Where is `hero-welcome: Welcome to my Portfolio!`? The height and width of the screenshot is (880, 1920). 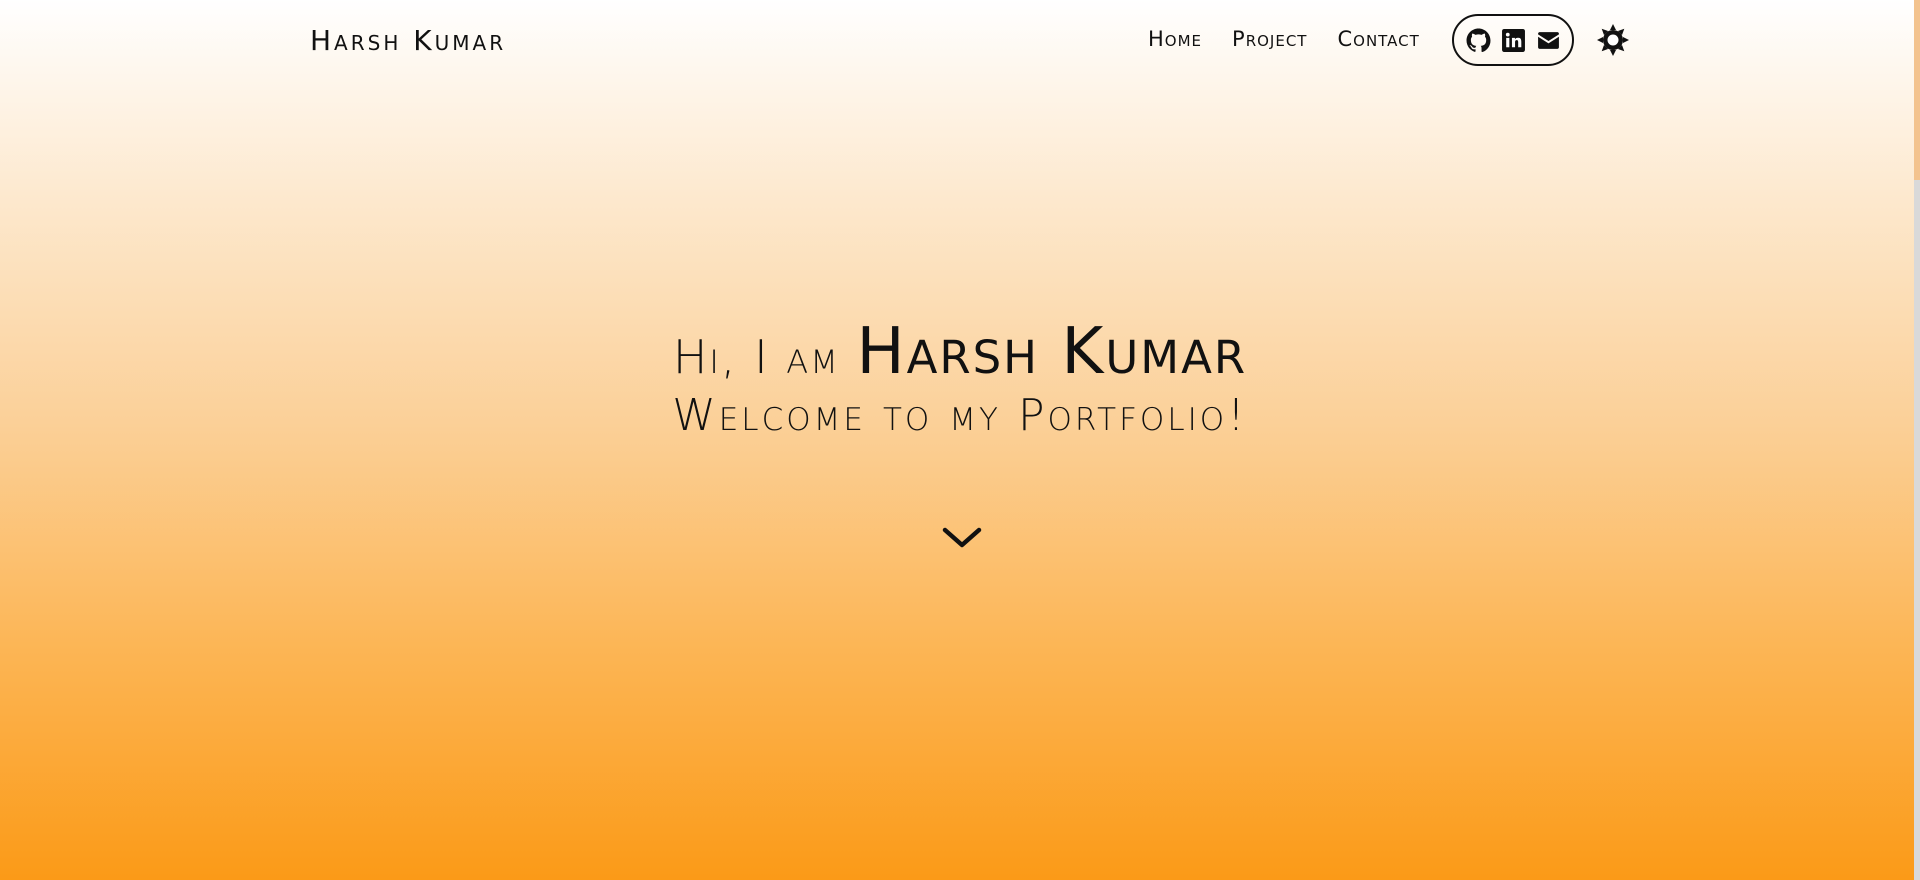
hero-welcome: Welcome to my Portfolio! is located at coordinates (960, 415).